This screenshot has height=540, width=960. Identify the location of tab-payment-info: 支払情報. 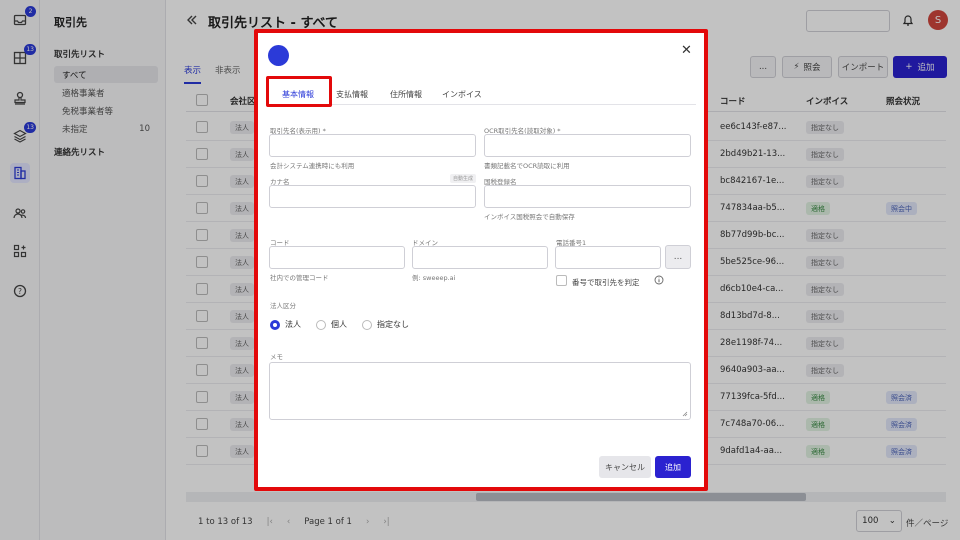
(352, 94).